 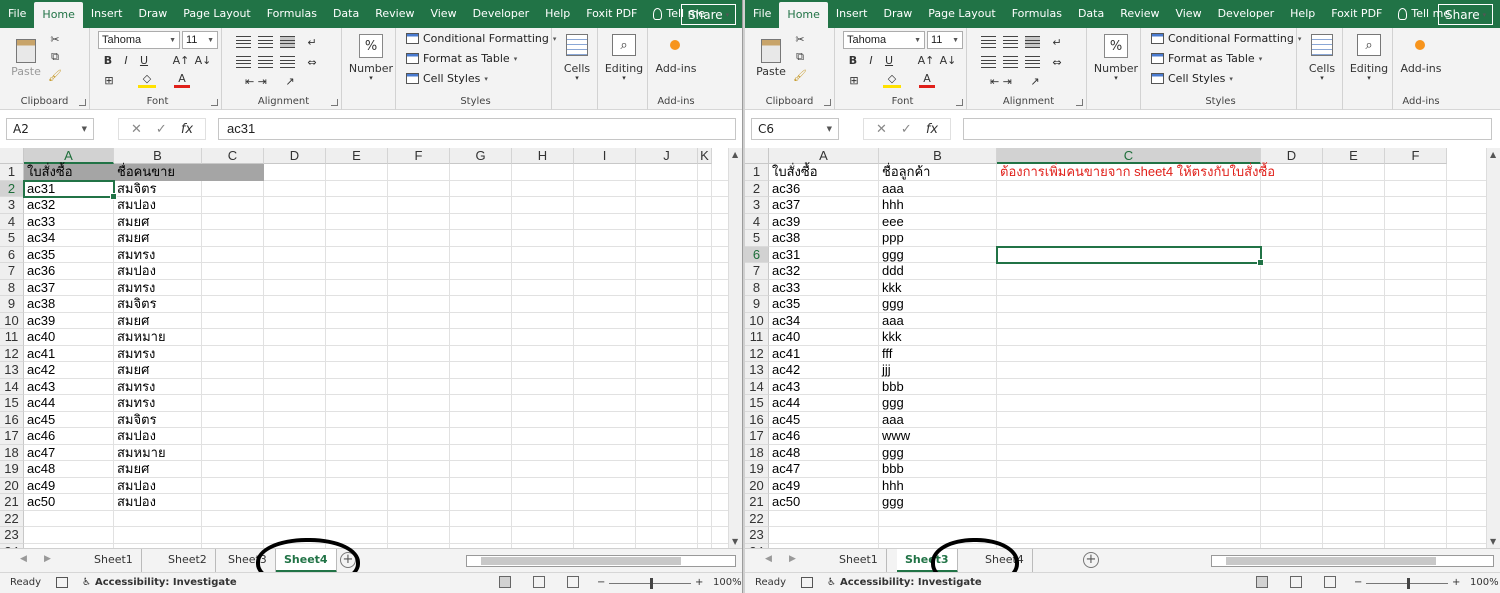 What do you see at coordinates (12, 518) in the screenshot?
I see `row-header: 22` at bounding box center [12, 518].